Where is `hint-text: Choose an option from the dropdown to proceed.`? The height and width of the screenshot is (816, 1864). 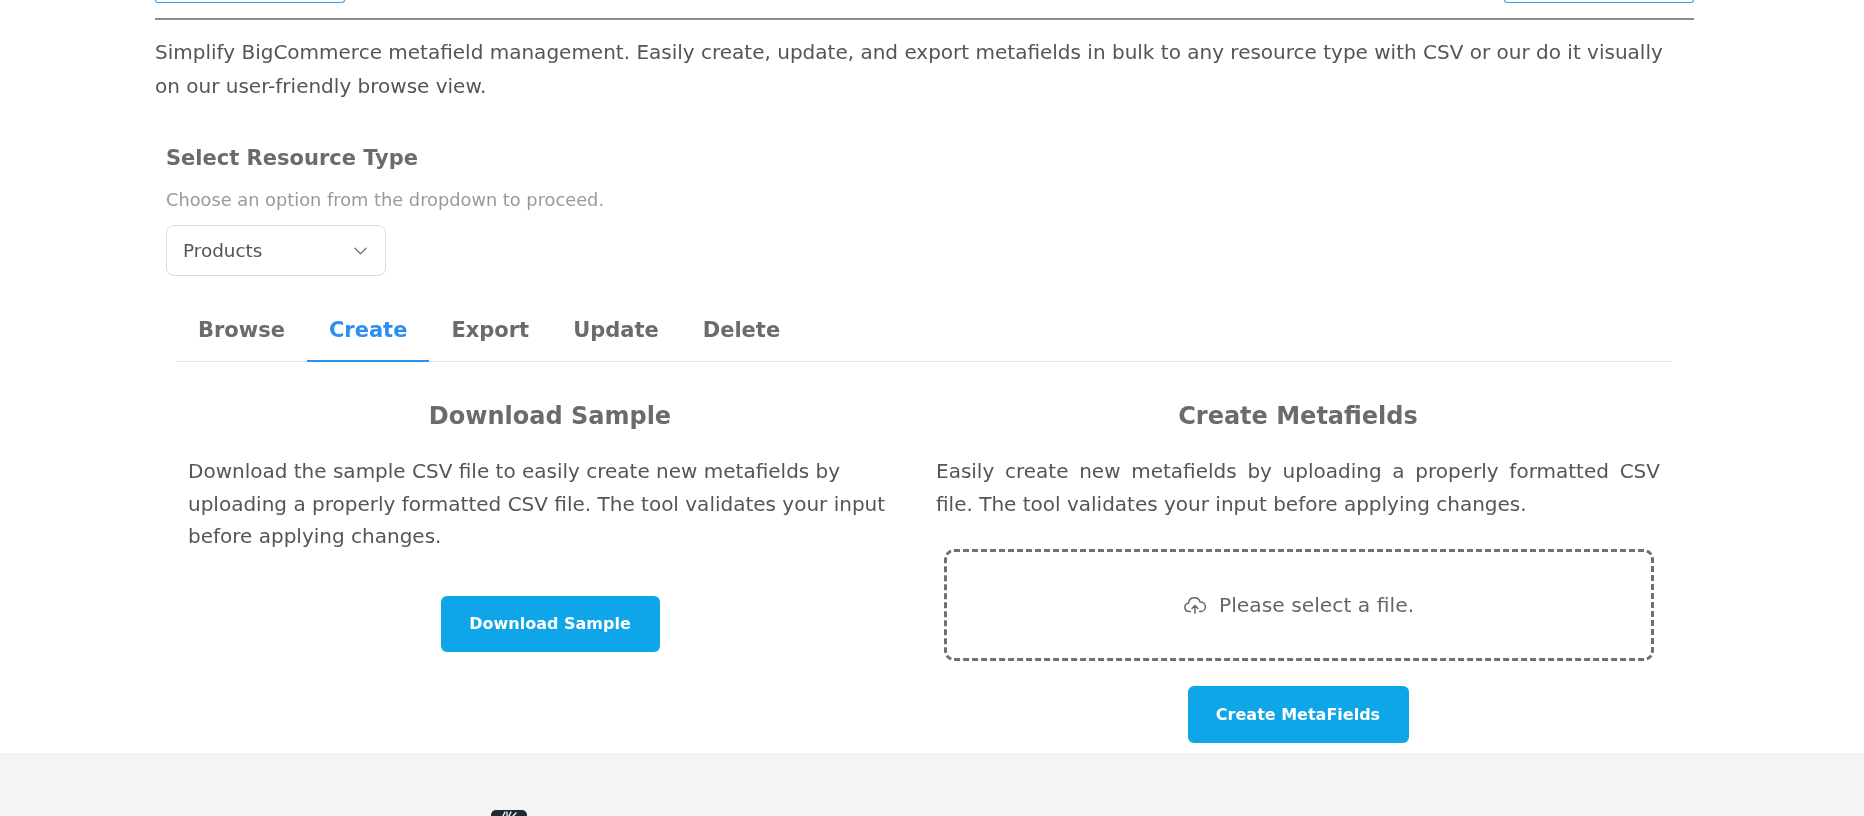 hint-text: Choose an option from the dropdown to proceed. is located at coordinates (386, 200).